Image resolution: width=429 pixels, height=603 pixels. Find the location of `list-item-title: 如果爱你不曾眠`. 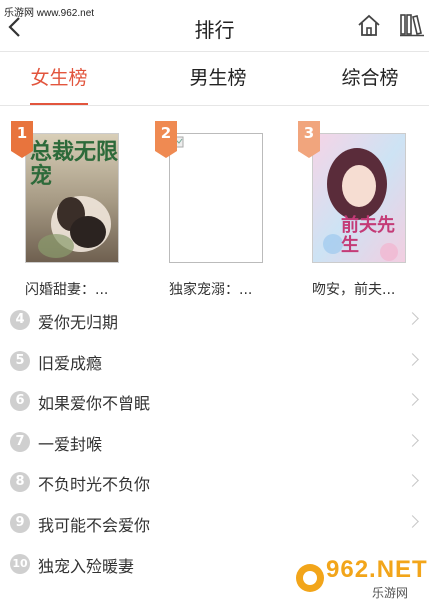

list-item-title: 如果爱你不曾眠 is located at coordinates (94, 404).